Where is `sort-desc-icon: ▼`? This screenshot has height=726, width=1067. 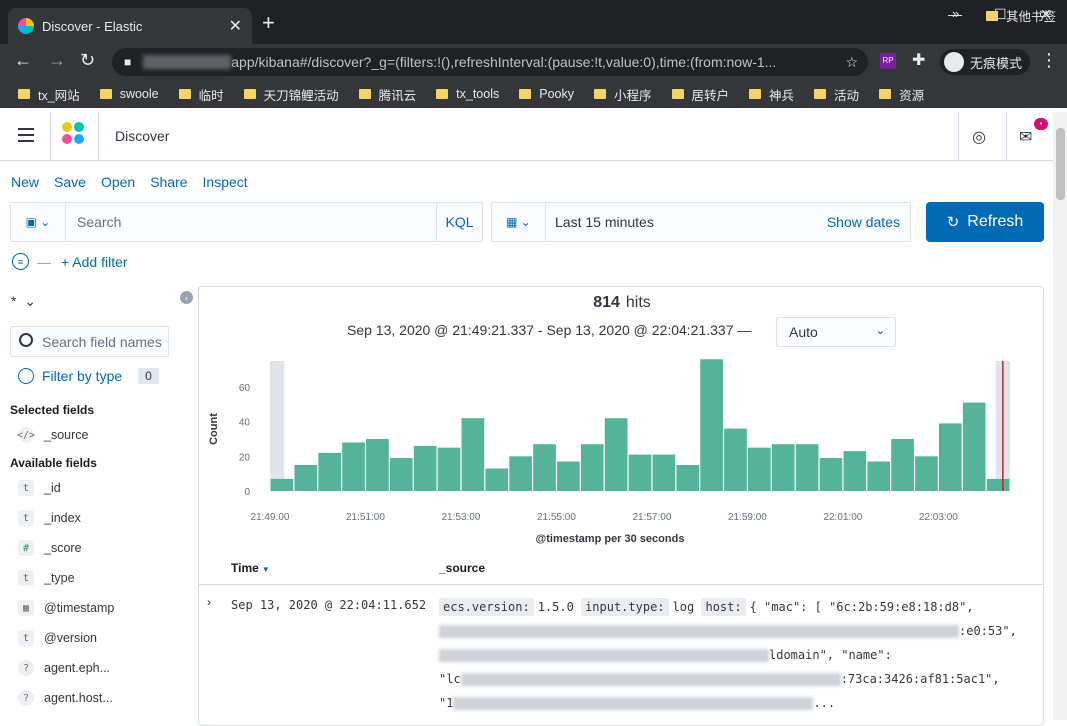
sort-desc-icon: ▼ is located at coordinates (266, 569).